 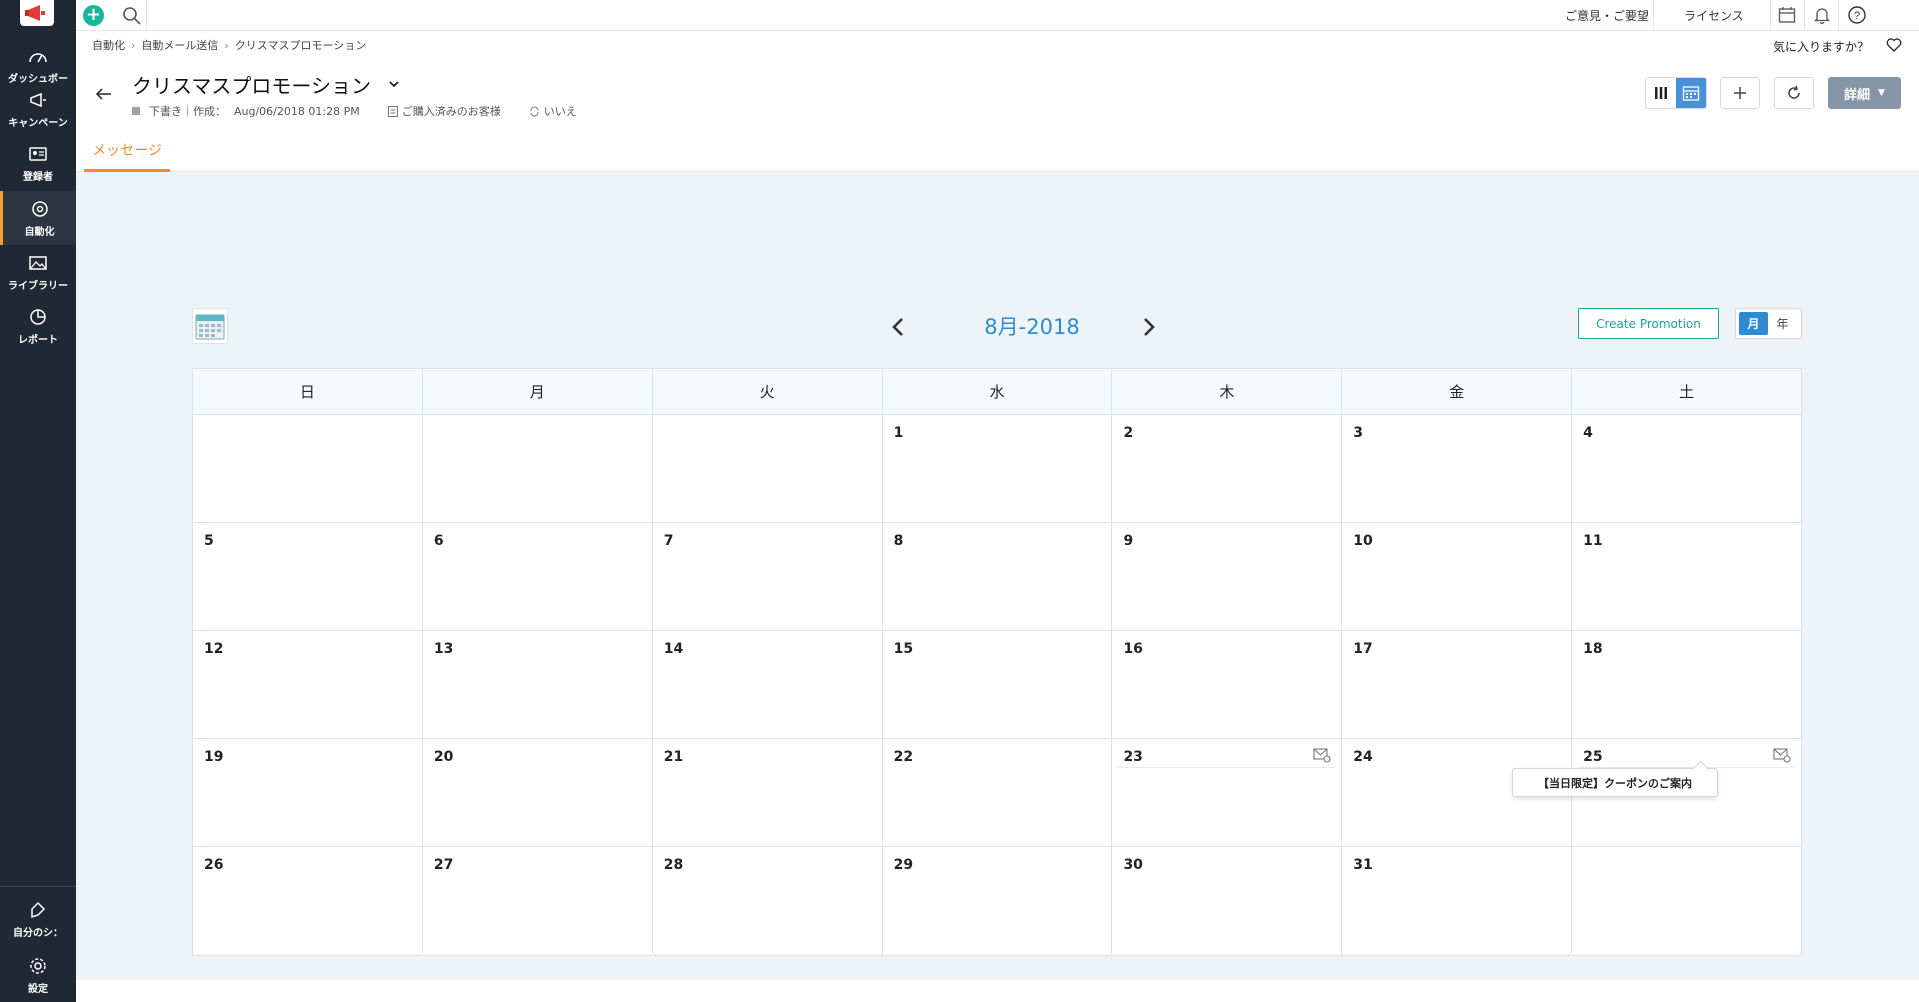 I want to click on sidebar-item-label: 設定, so click(x=38, y=989).